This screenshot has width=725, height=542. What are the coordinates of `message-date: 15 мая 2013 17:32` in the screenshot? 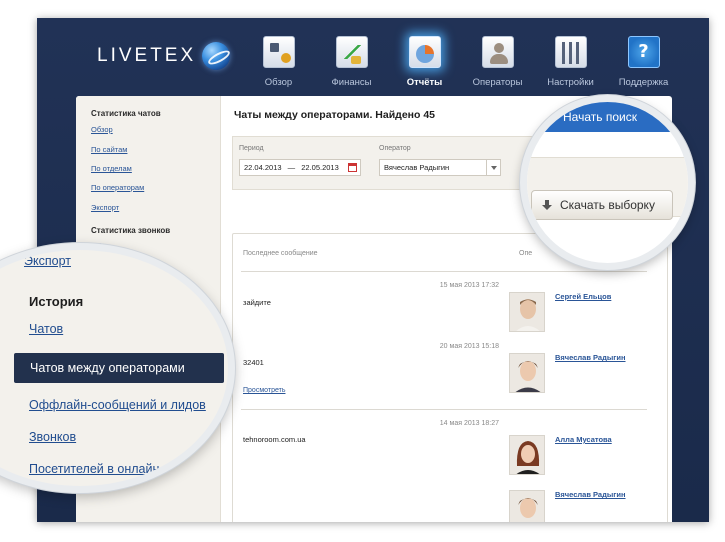 It's located at (469, 285).